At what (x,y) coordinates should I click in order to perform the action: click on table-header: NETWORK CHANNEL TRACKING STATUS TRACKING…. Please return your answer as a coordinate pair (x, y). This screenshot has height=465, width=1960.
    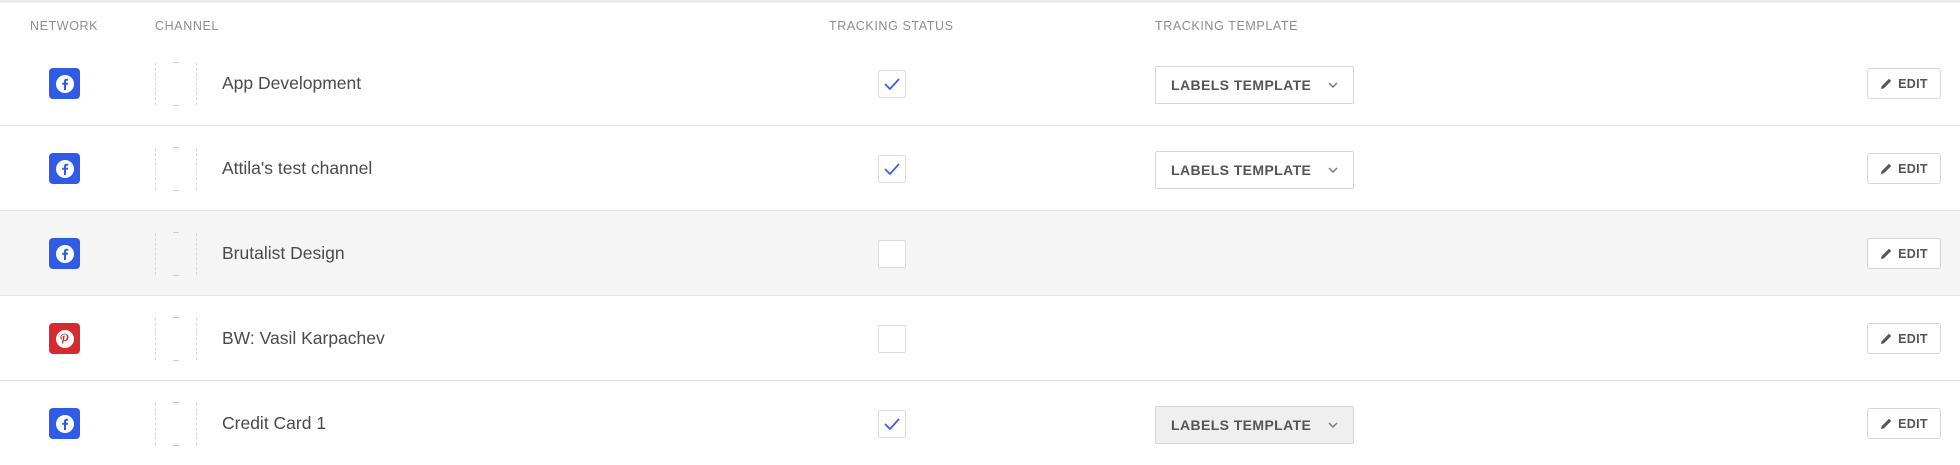
    Looking at the image, I should click on (980, 21).